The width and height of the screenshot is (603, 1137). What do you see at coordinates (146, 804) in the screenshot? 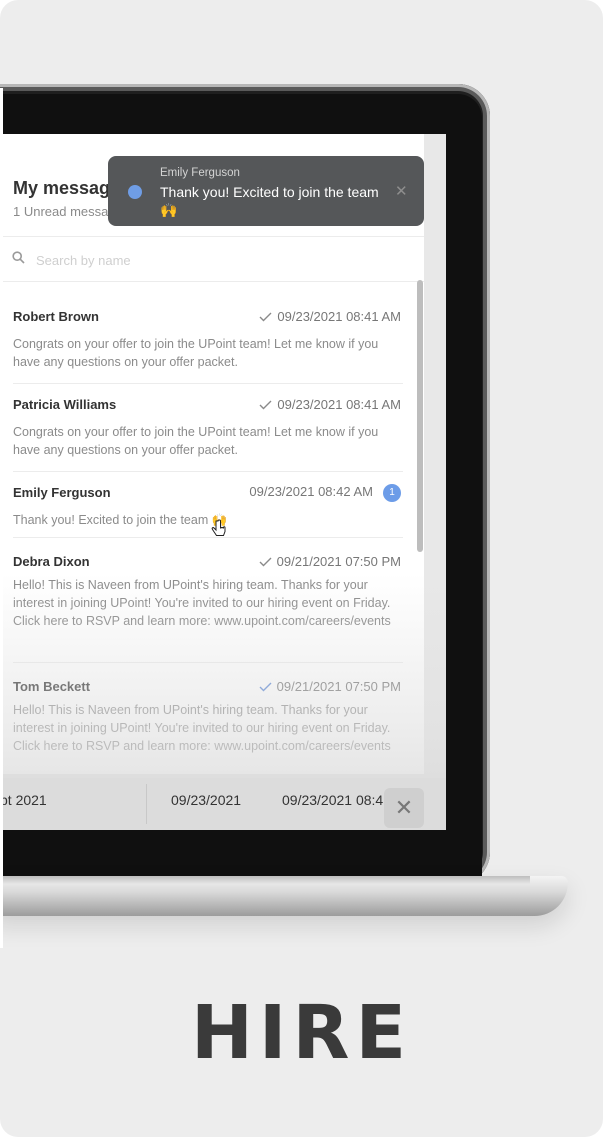
I see `divider` at bounding box center [146, 804].